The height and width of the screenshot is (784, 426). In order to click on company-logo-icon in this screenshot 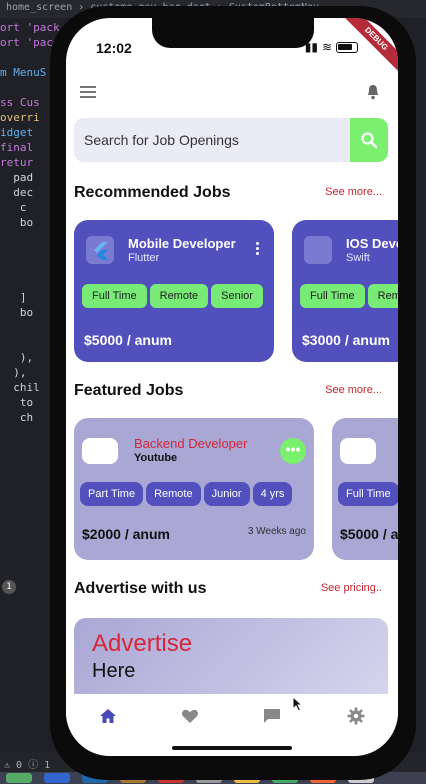, I will do `click(318, 250)`.